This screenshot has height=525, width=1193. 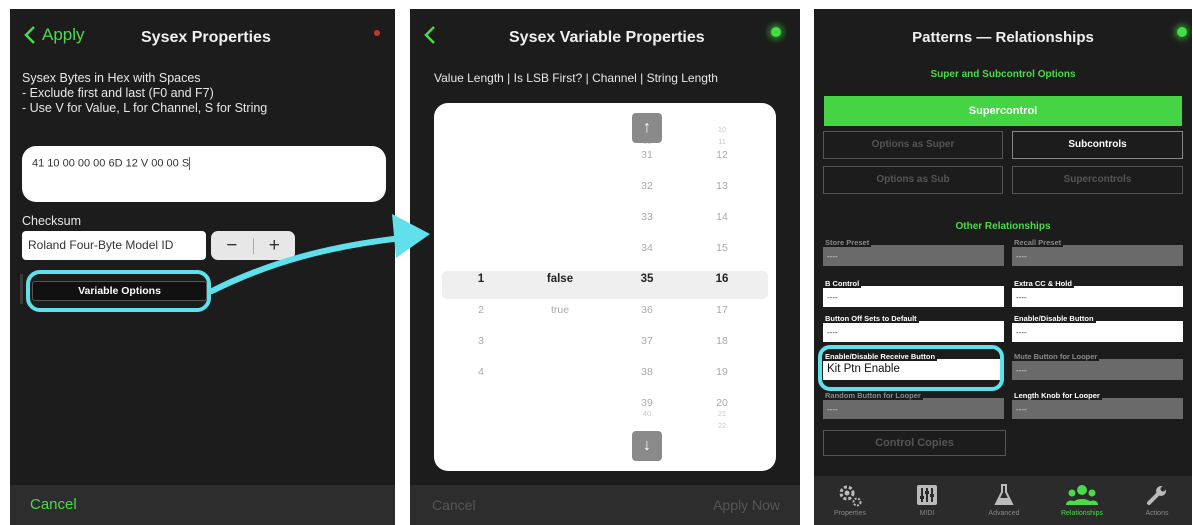 What do you see at coordinates (722, 403) in the screenshot?
I see `picker-value: 20` at bounding box center [722, 403].